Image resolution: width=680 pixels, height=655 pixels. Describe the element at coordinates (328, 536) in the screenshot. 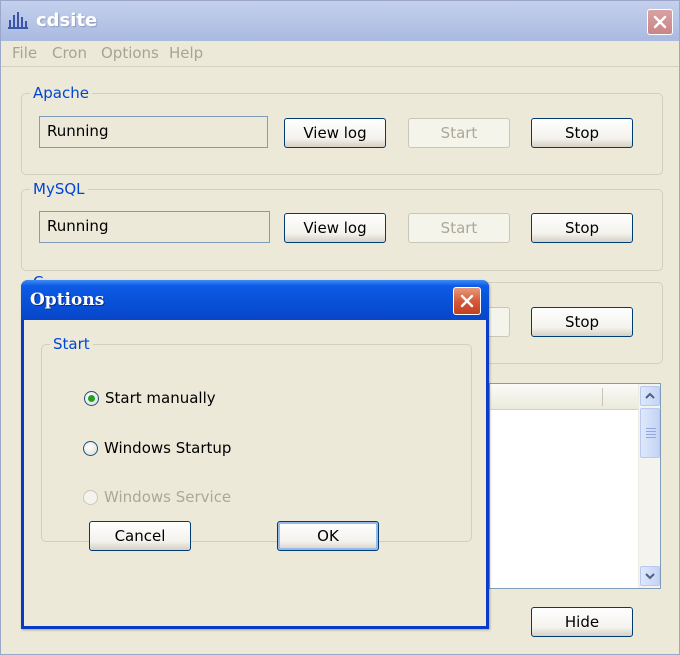

I see `ok-button: OK` at that location.